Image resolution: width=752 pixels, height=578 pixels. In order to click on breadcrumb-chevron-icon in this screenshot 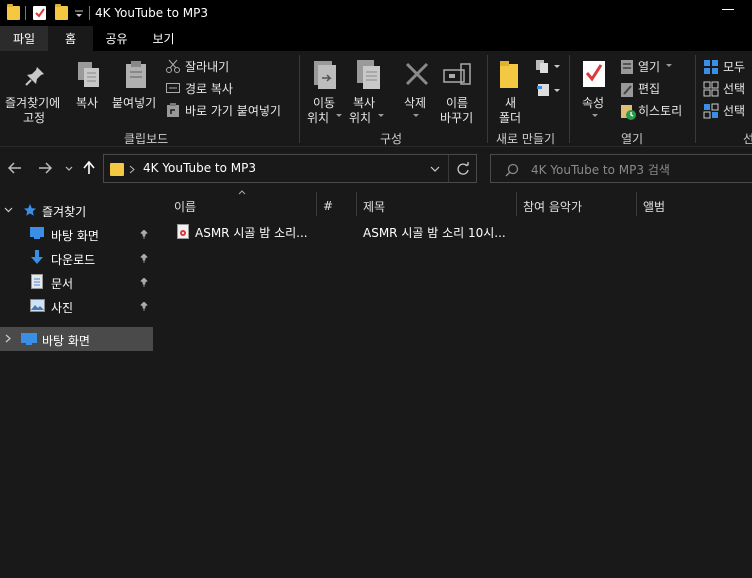, I will do `click(132, 169)`.